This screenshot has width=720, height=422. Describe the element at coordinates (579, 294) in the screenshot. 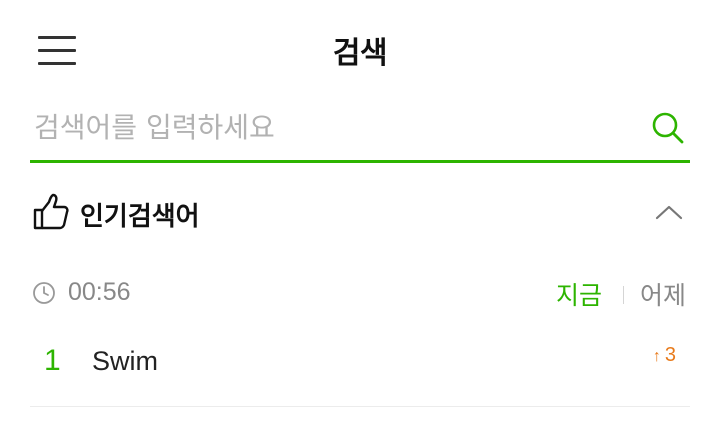

I see `tab-now: 지금` at that location.